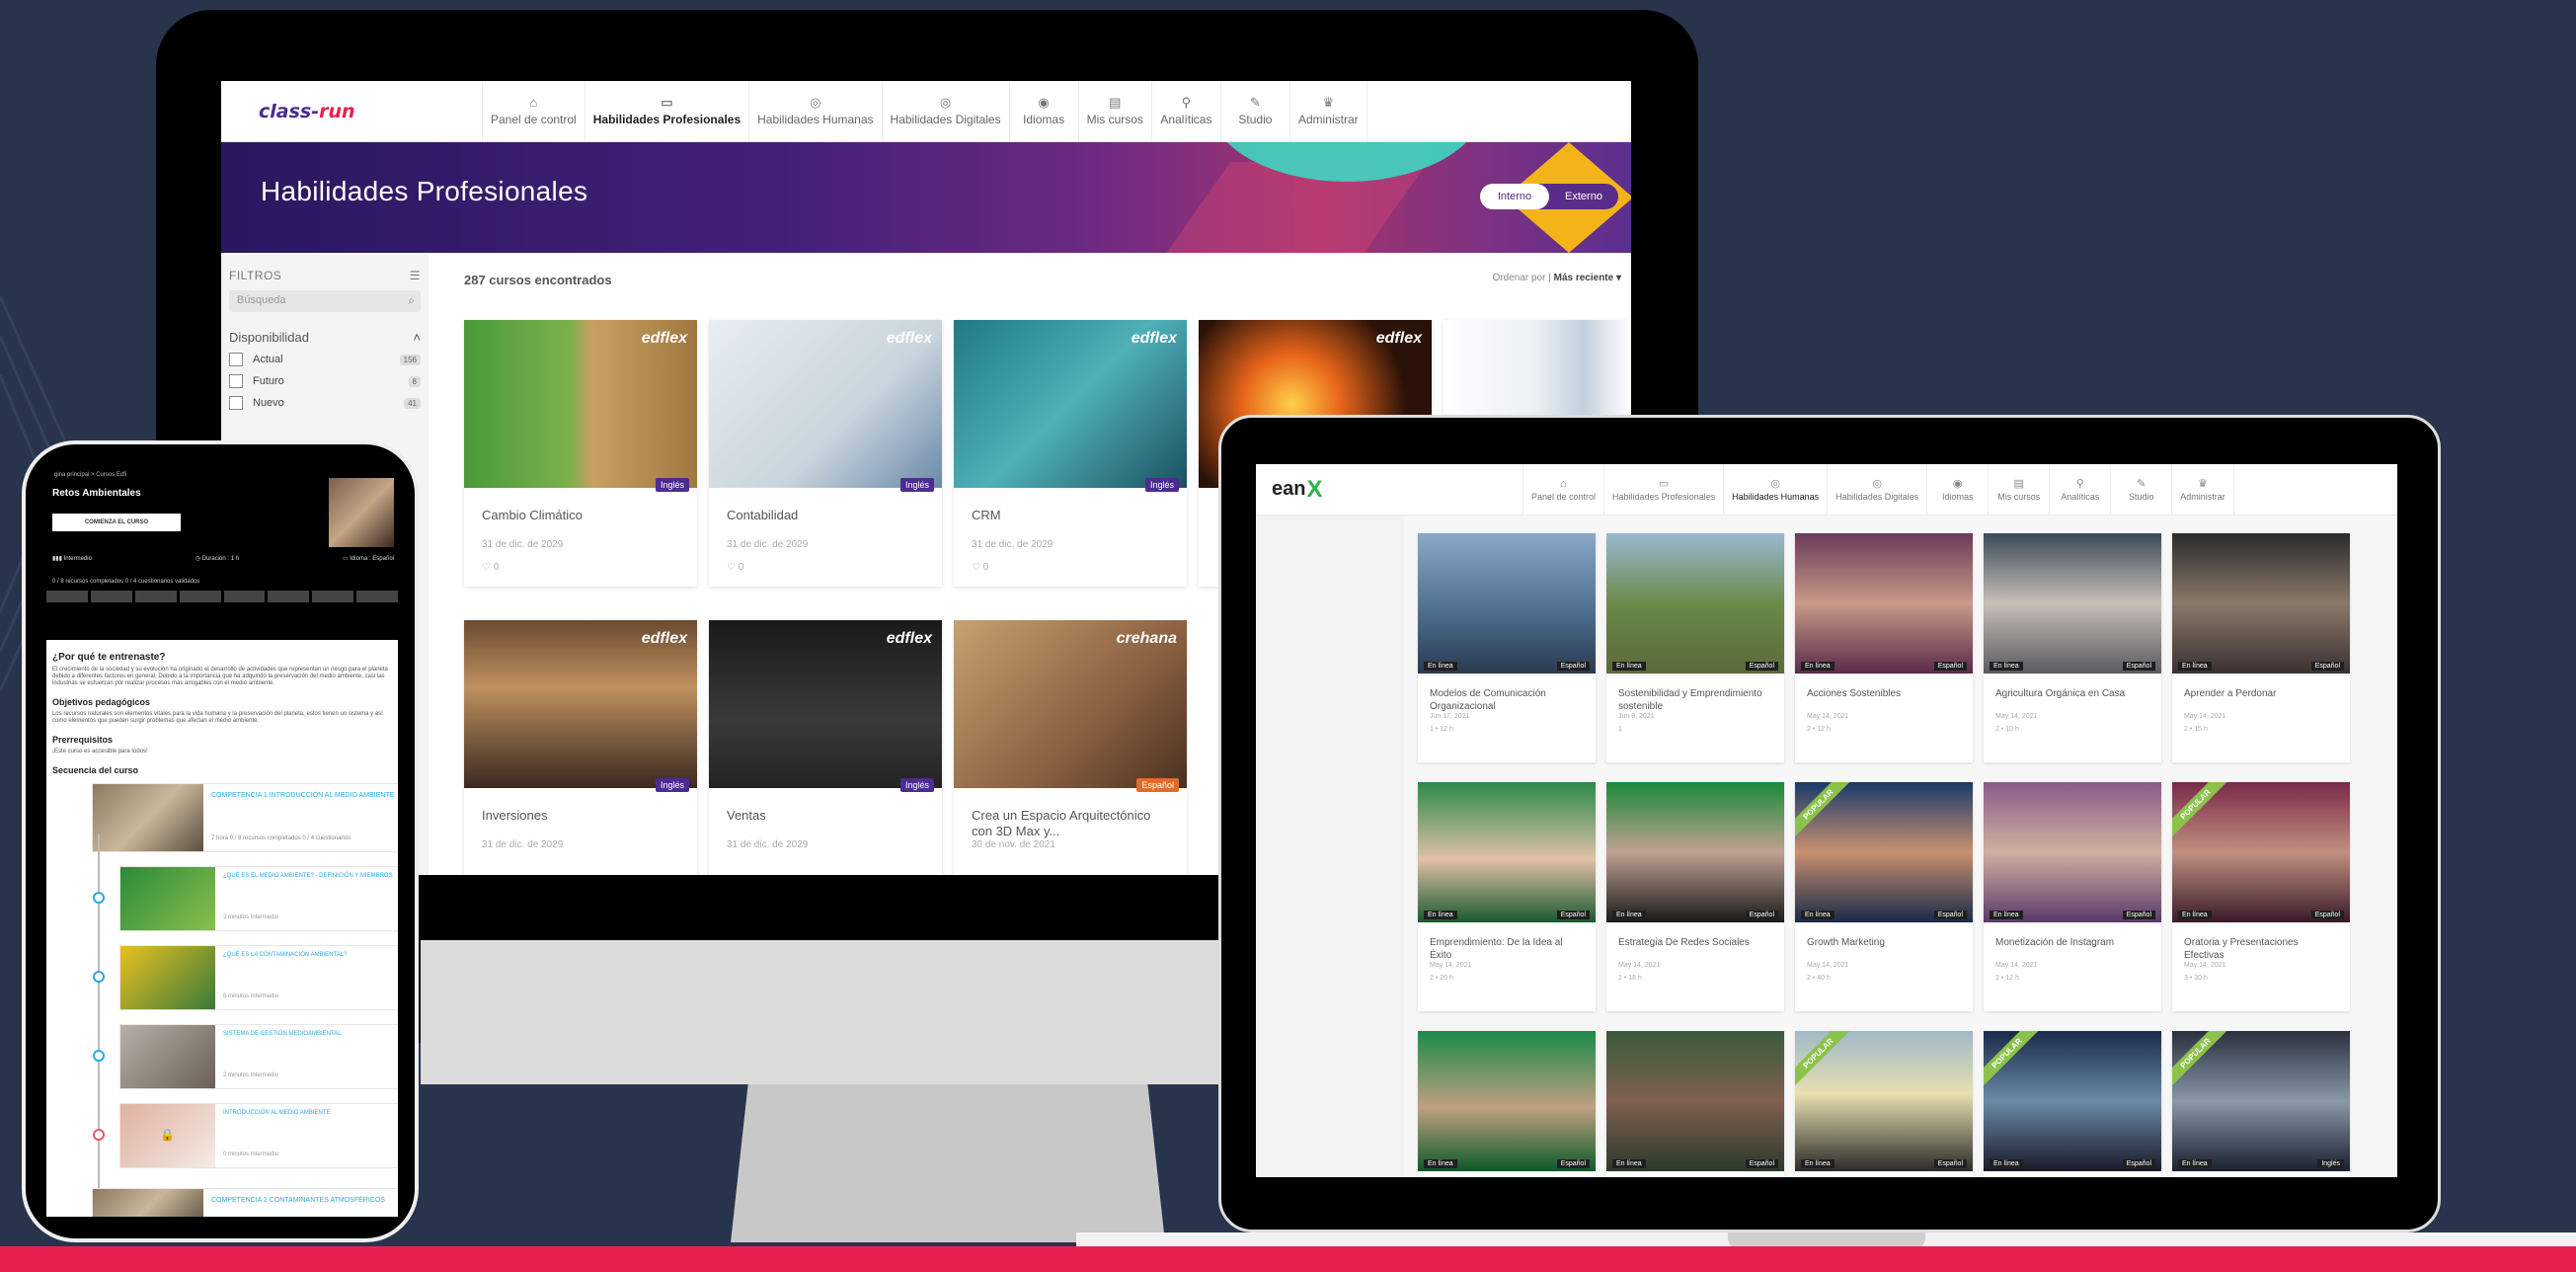 Image resolution: width=2576 pixels, height=1272 pixels. What do you see at coordinates (1488, 700) in the screenshot?
I see `course-title: Modelos de Comunicación Organizacional` at bounding box center [1488, 700].